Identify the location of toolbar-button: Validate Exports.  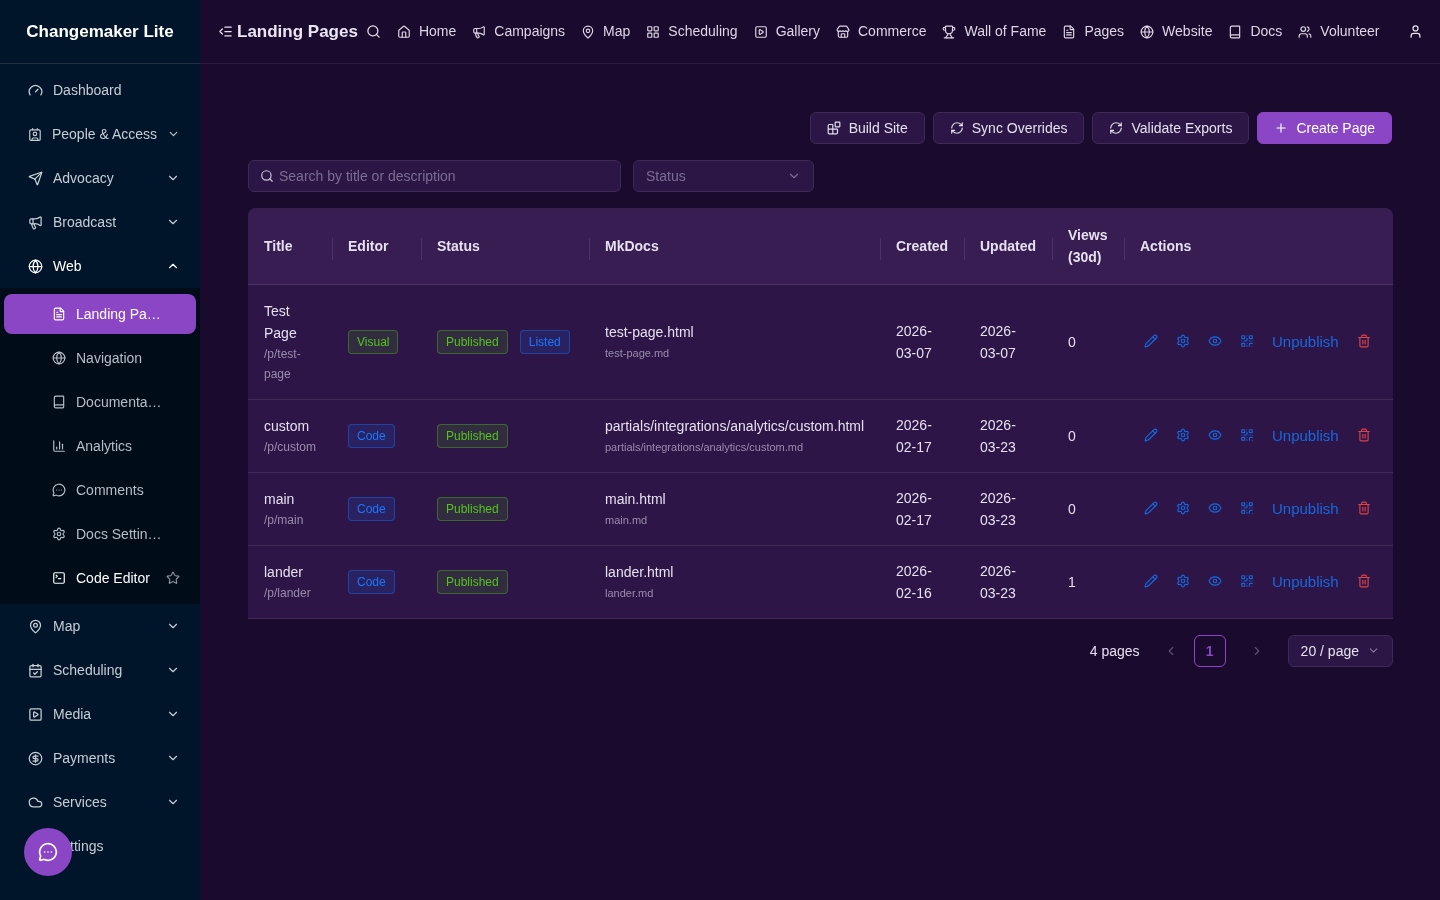
(1171, 128).